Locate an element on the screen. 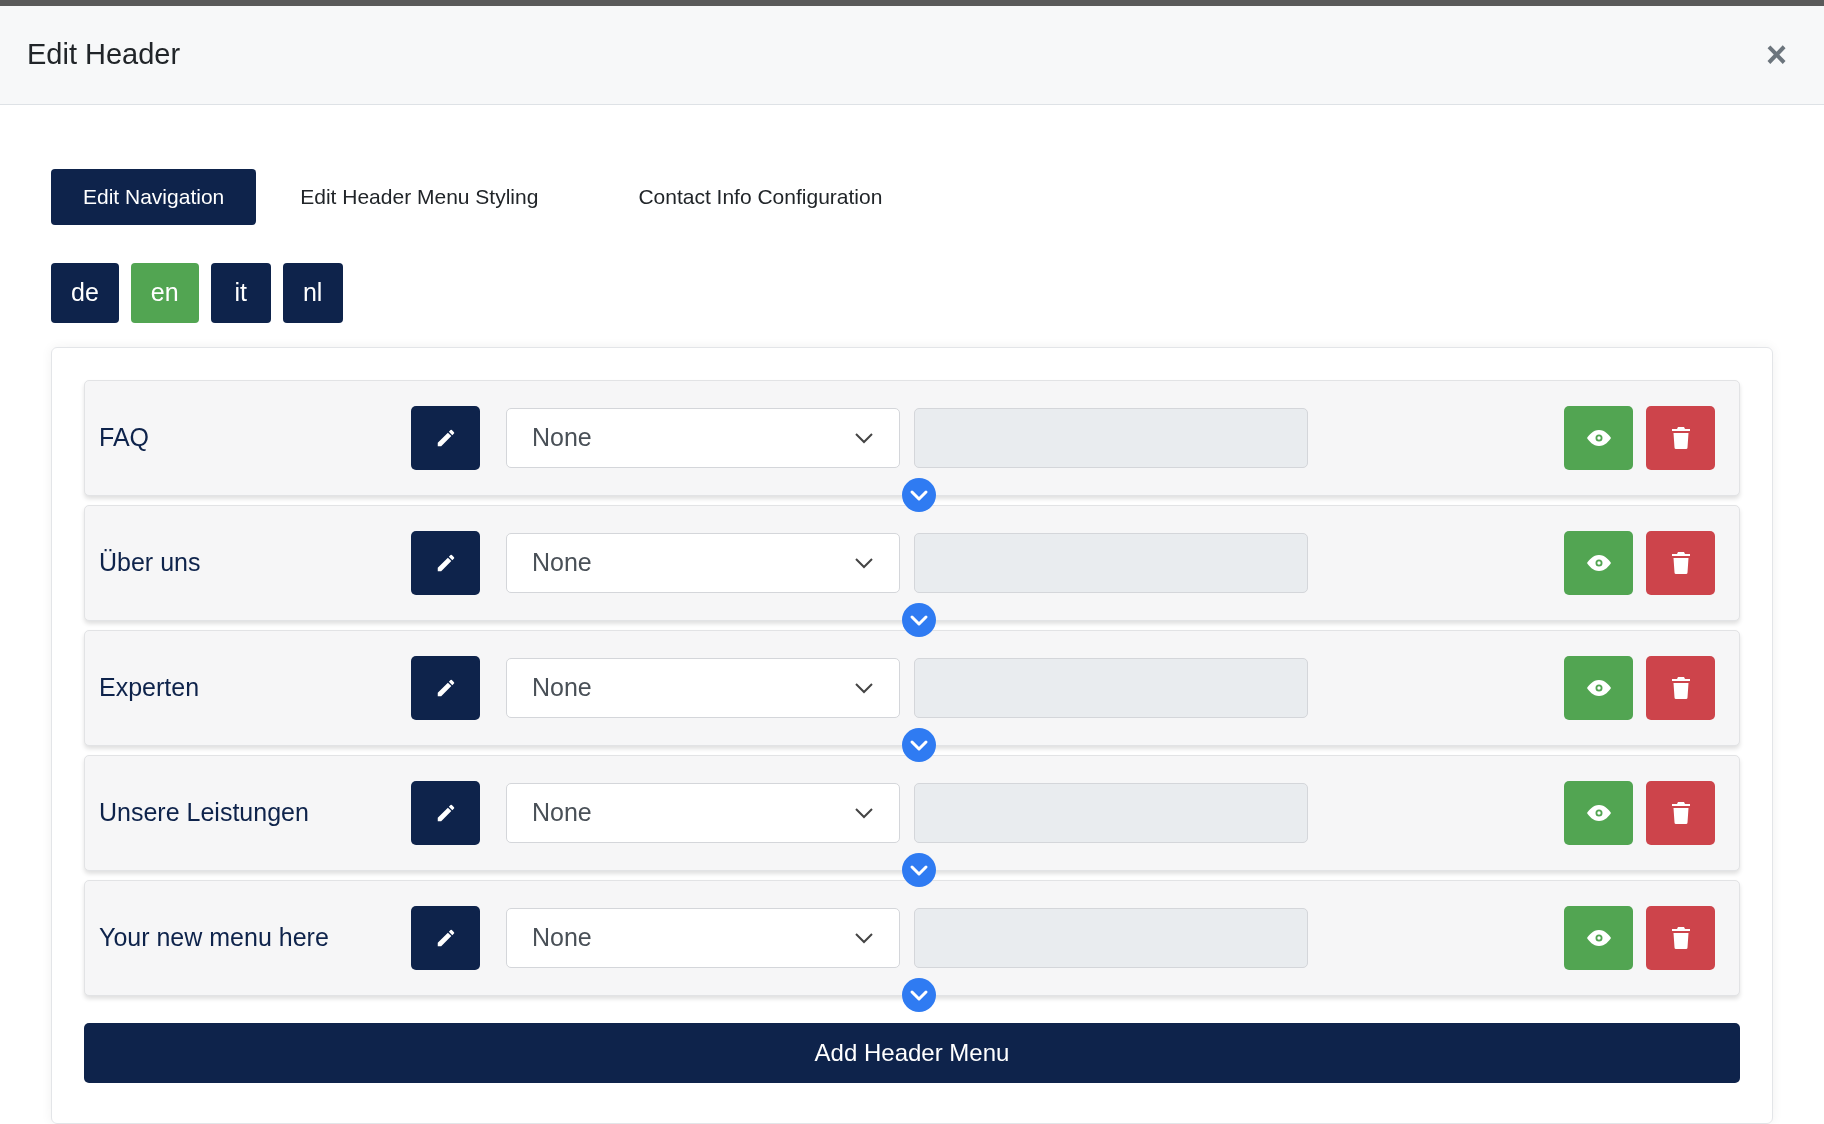 The image size is (1824, 1124). menu-name: FAQ is located at coordinates (124, 438).